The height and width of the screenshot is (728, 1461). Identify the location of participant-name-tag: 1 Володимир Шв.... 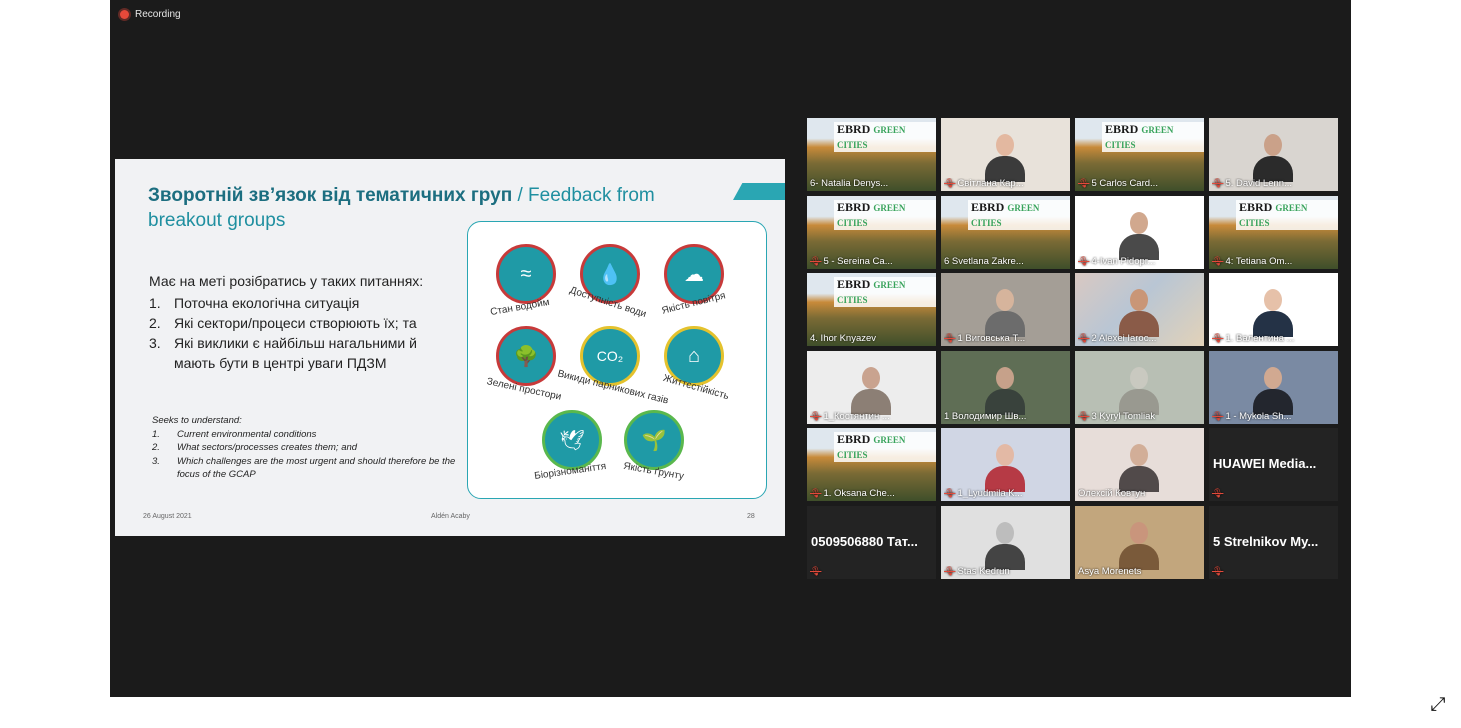
(1005, 416).